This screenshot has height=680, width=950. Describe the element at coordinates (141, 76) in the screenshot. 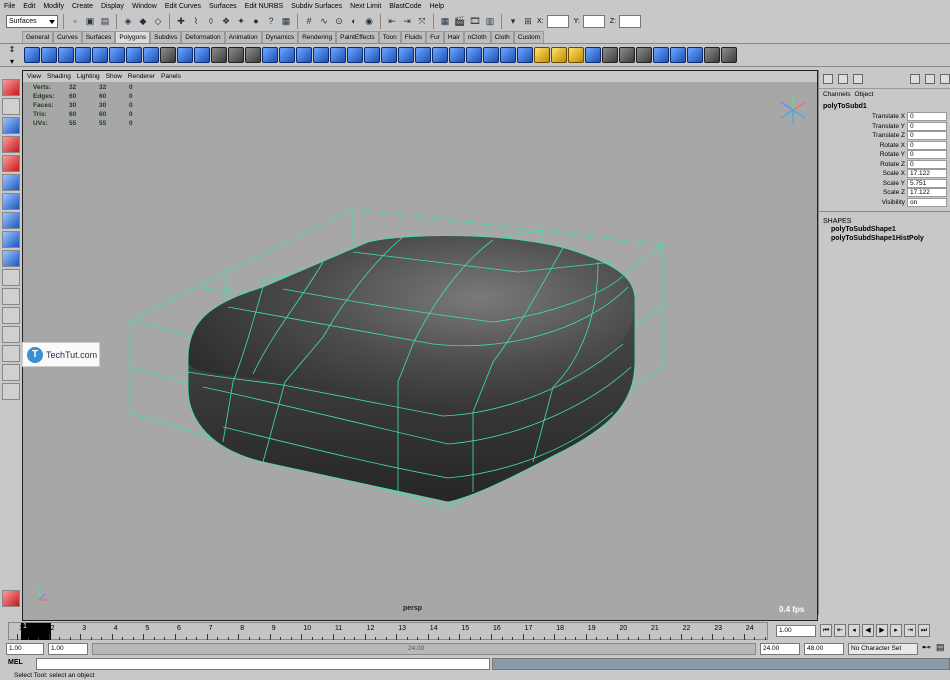

I see `viewport-menu-renderer: Renderer` at that location.